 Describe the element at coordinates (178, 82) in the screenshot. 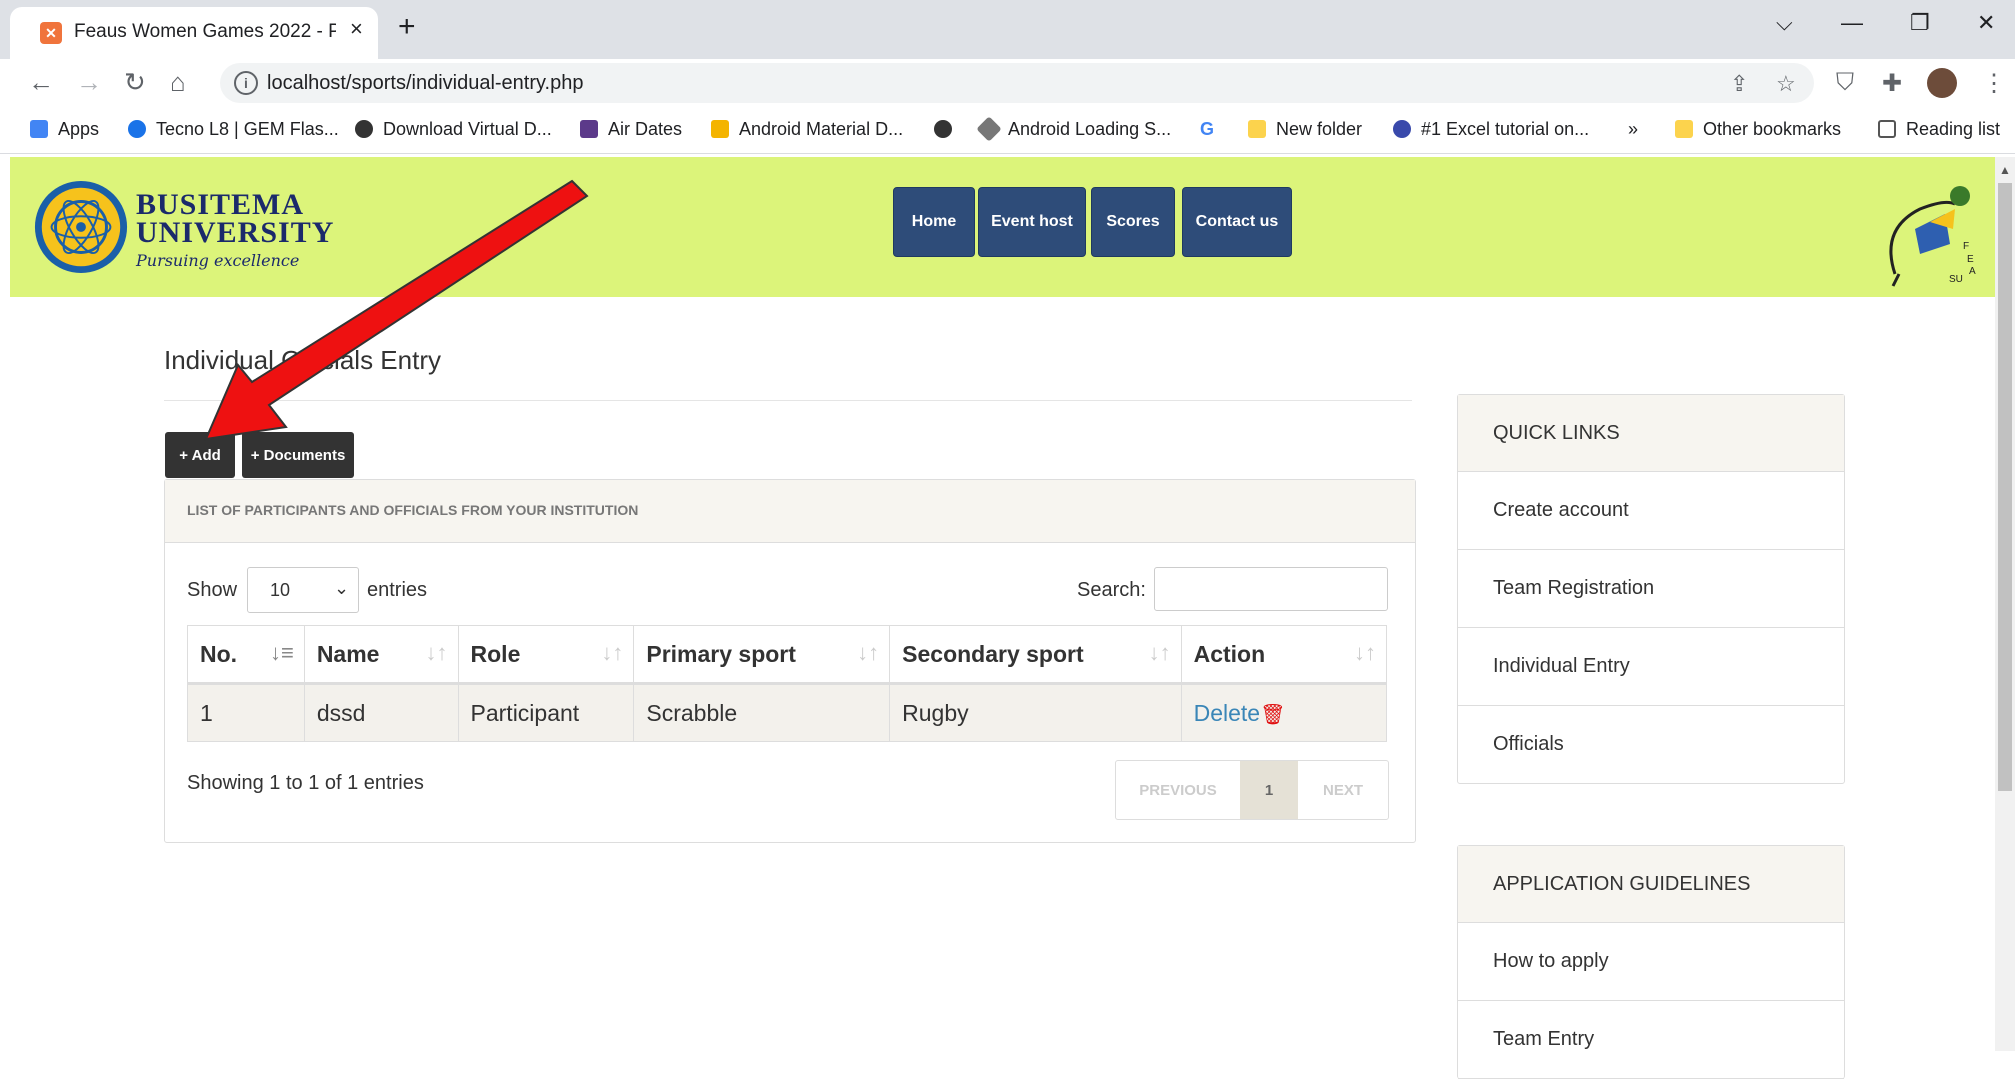

I see `home-icon: ⌂` at that location.